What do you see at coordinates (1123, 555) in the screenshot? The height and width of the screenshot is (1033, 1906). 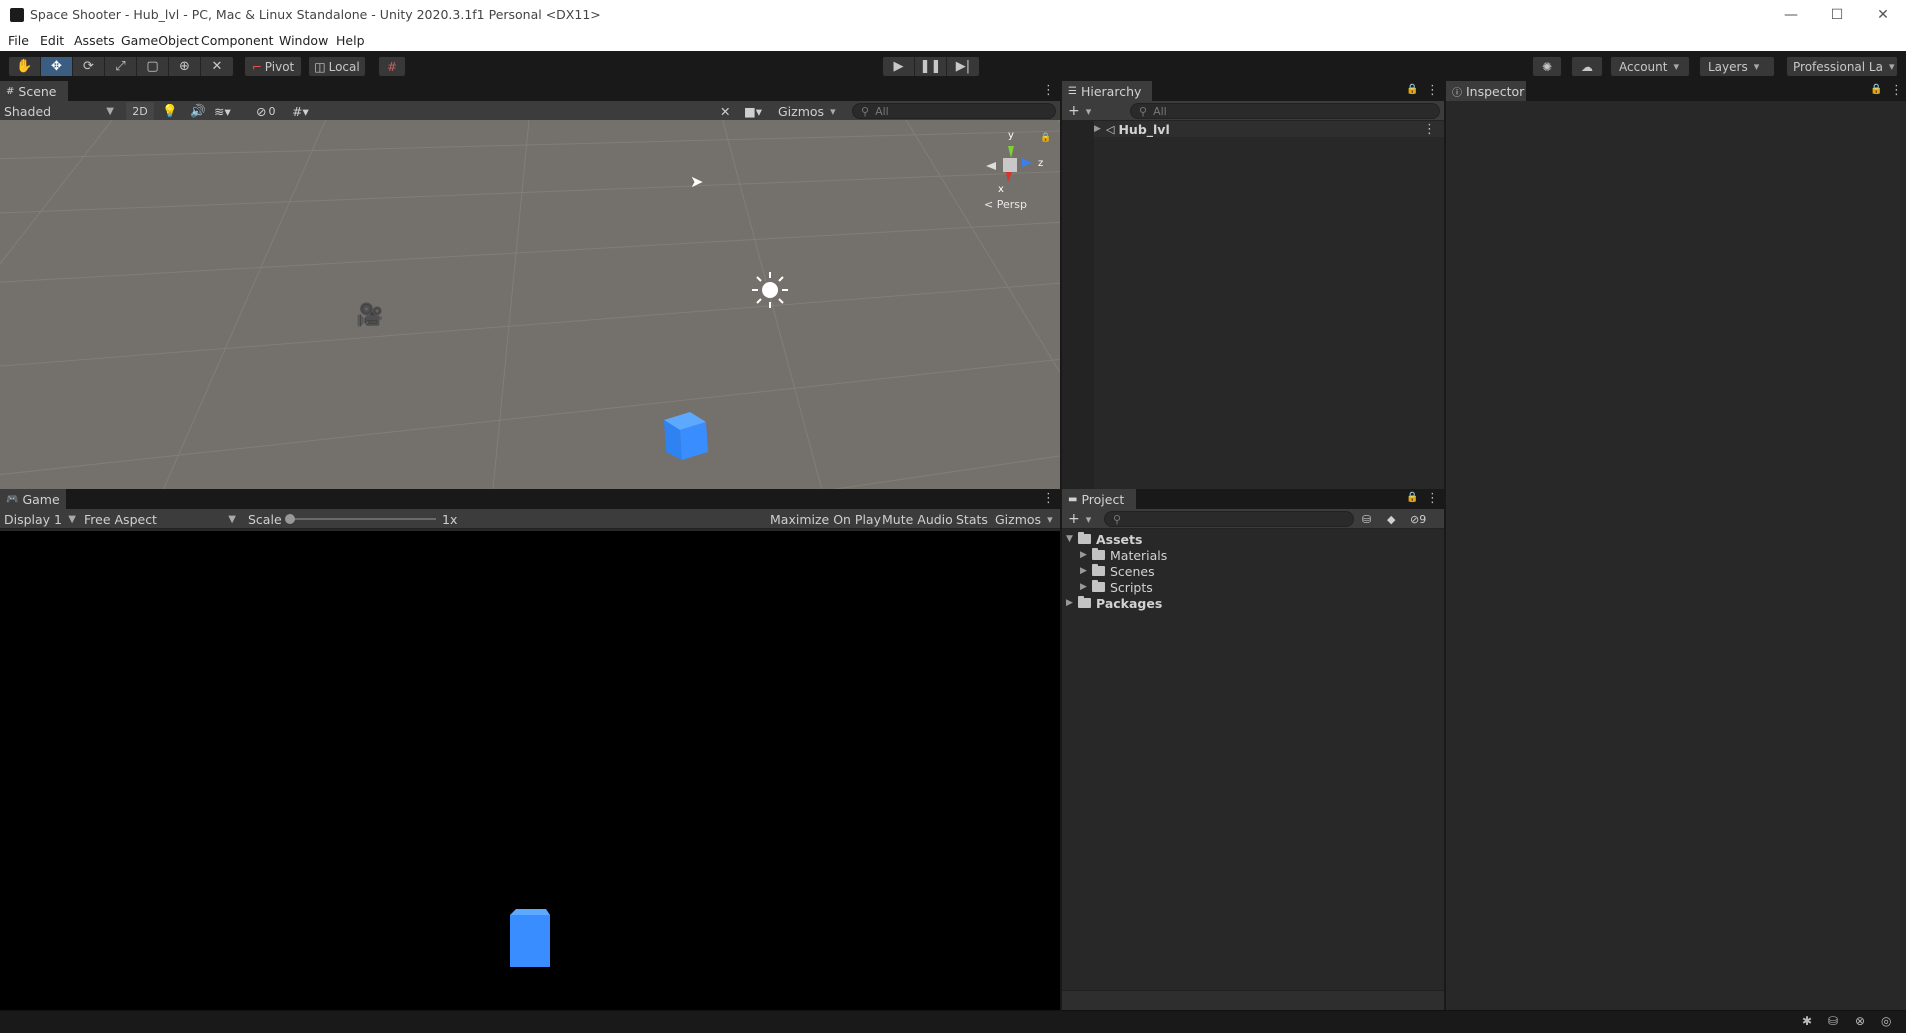 I see `tree-item-materials: ▶ Materials` at bounding box center [1123, 555].